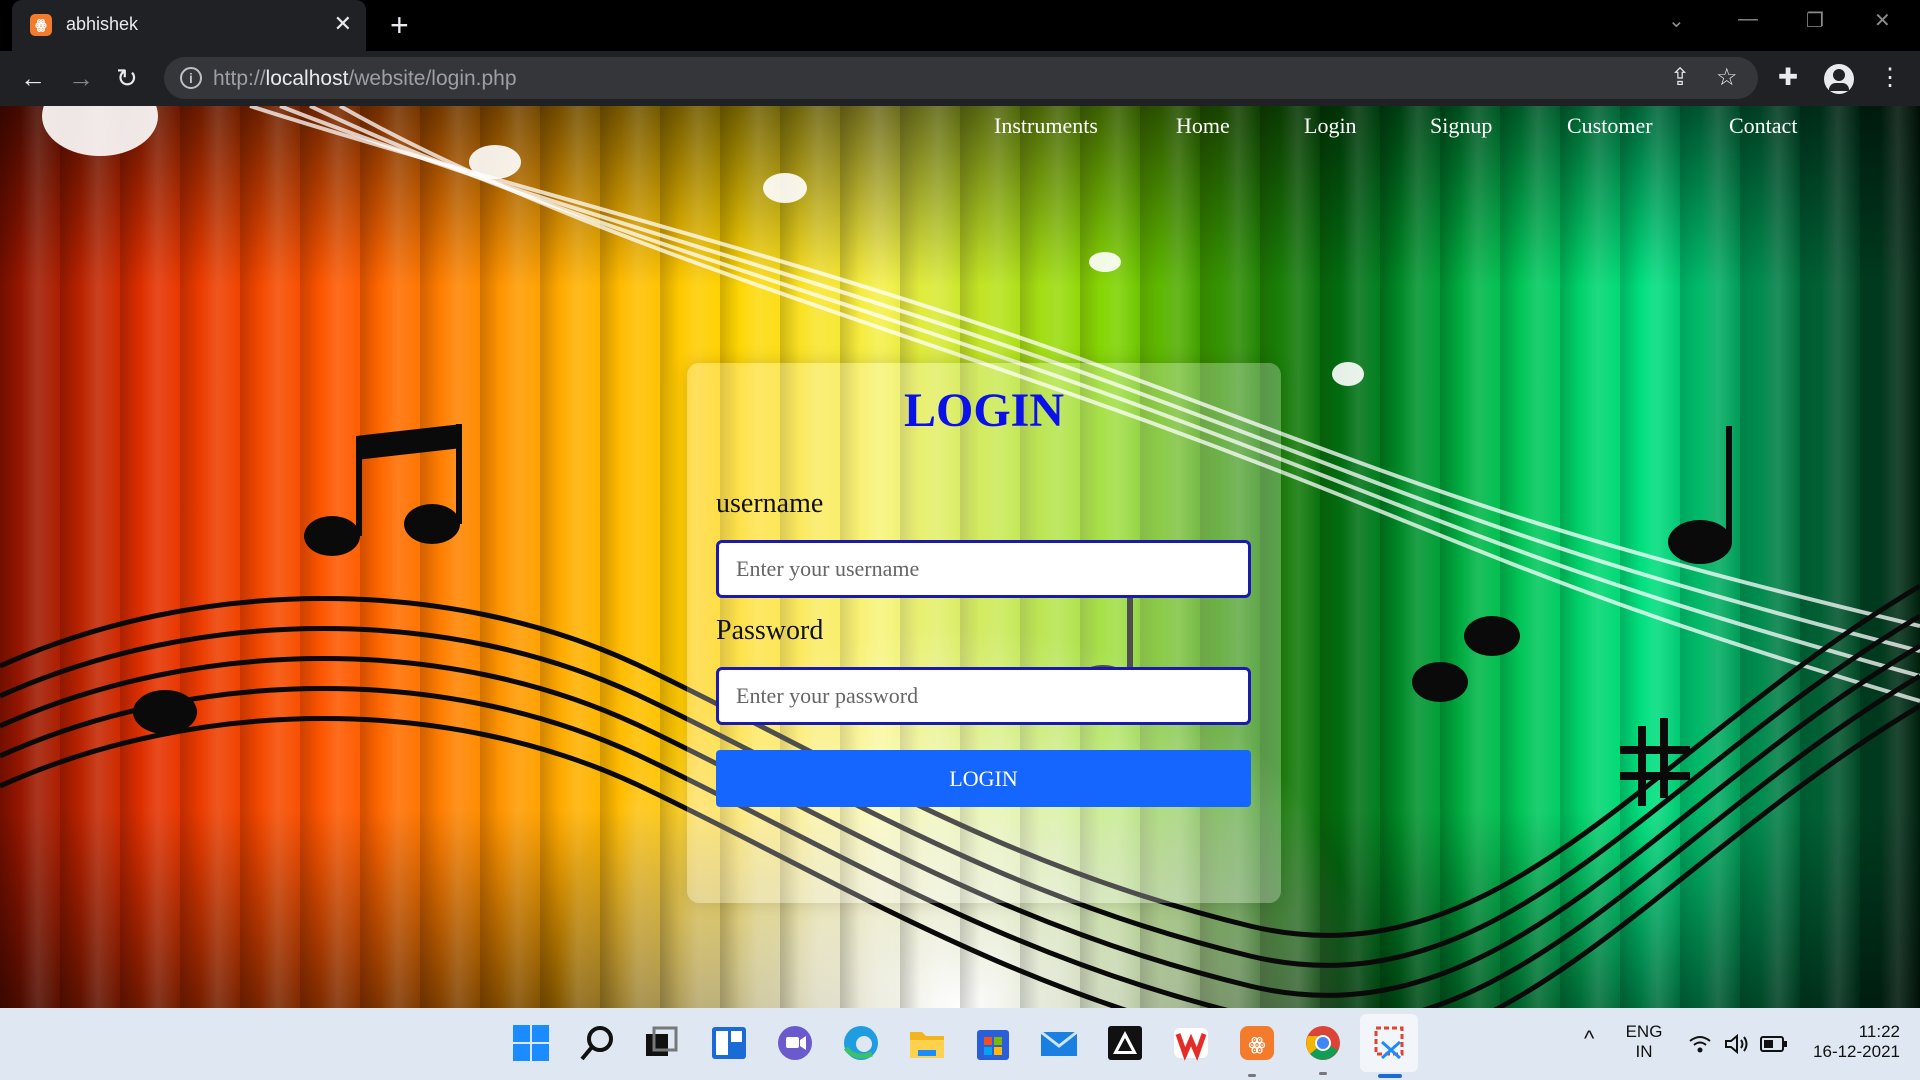 This screenshot has height=1080, width=1920. I want to click on clock-time: 11:22, so click(1879, 1031).